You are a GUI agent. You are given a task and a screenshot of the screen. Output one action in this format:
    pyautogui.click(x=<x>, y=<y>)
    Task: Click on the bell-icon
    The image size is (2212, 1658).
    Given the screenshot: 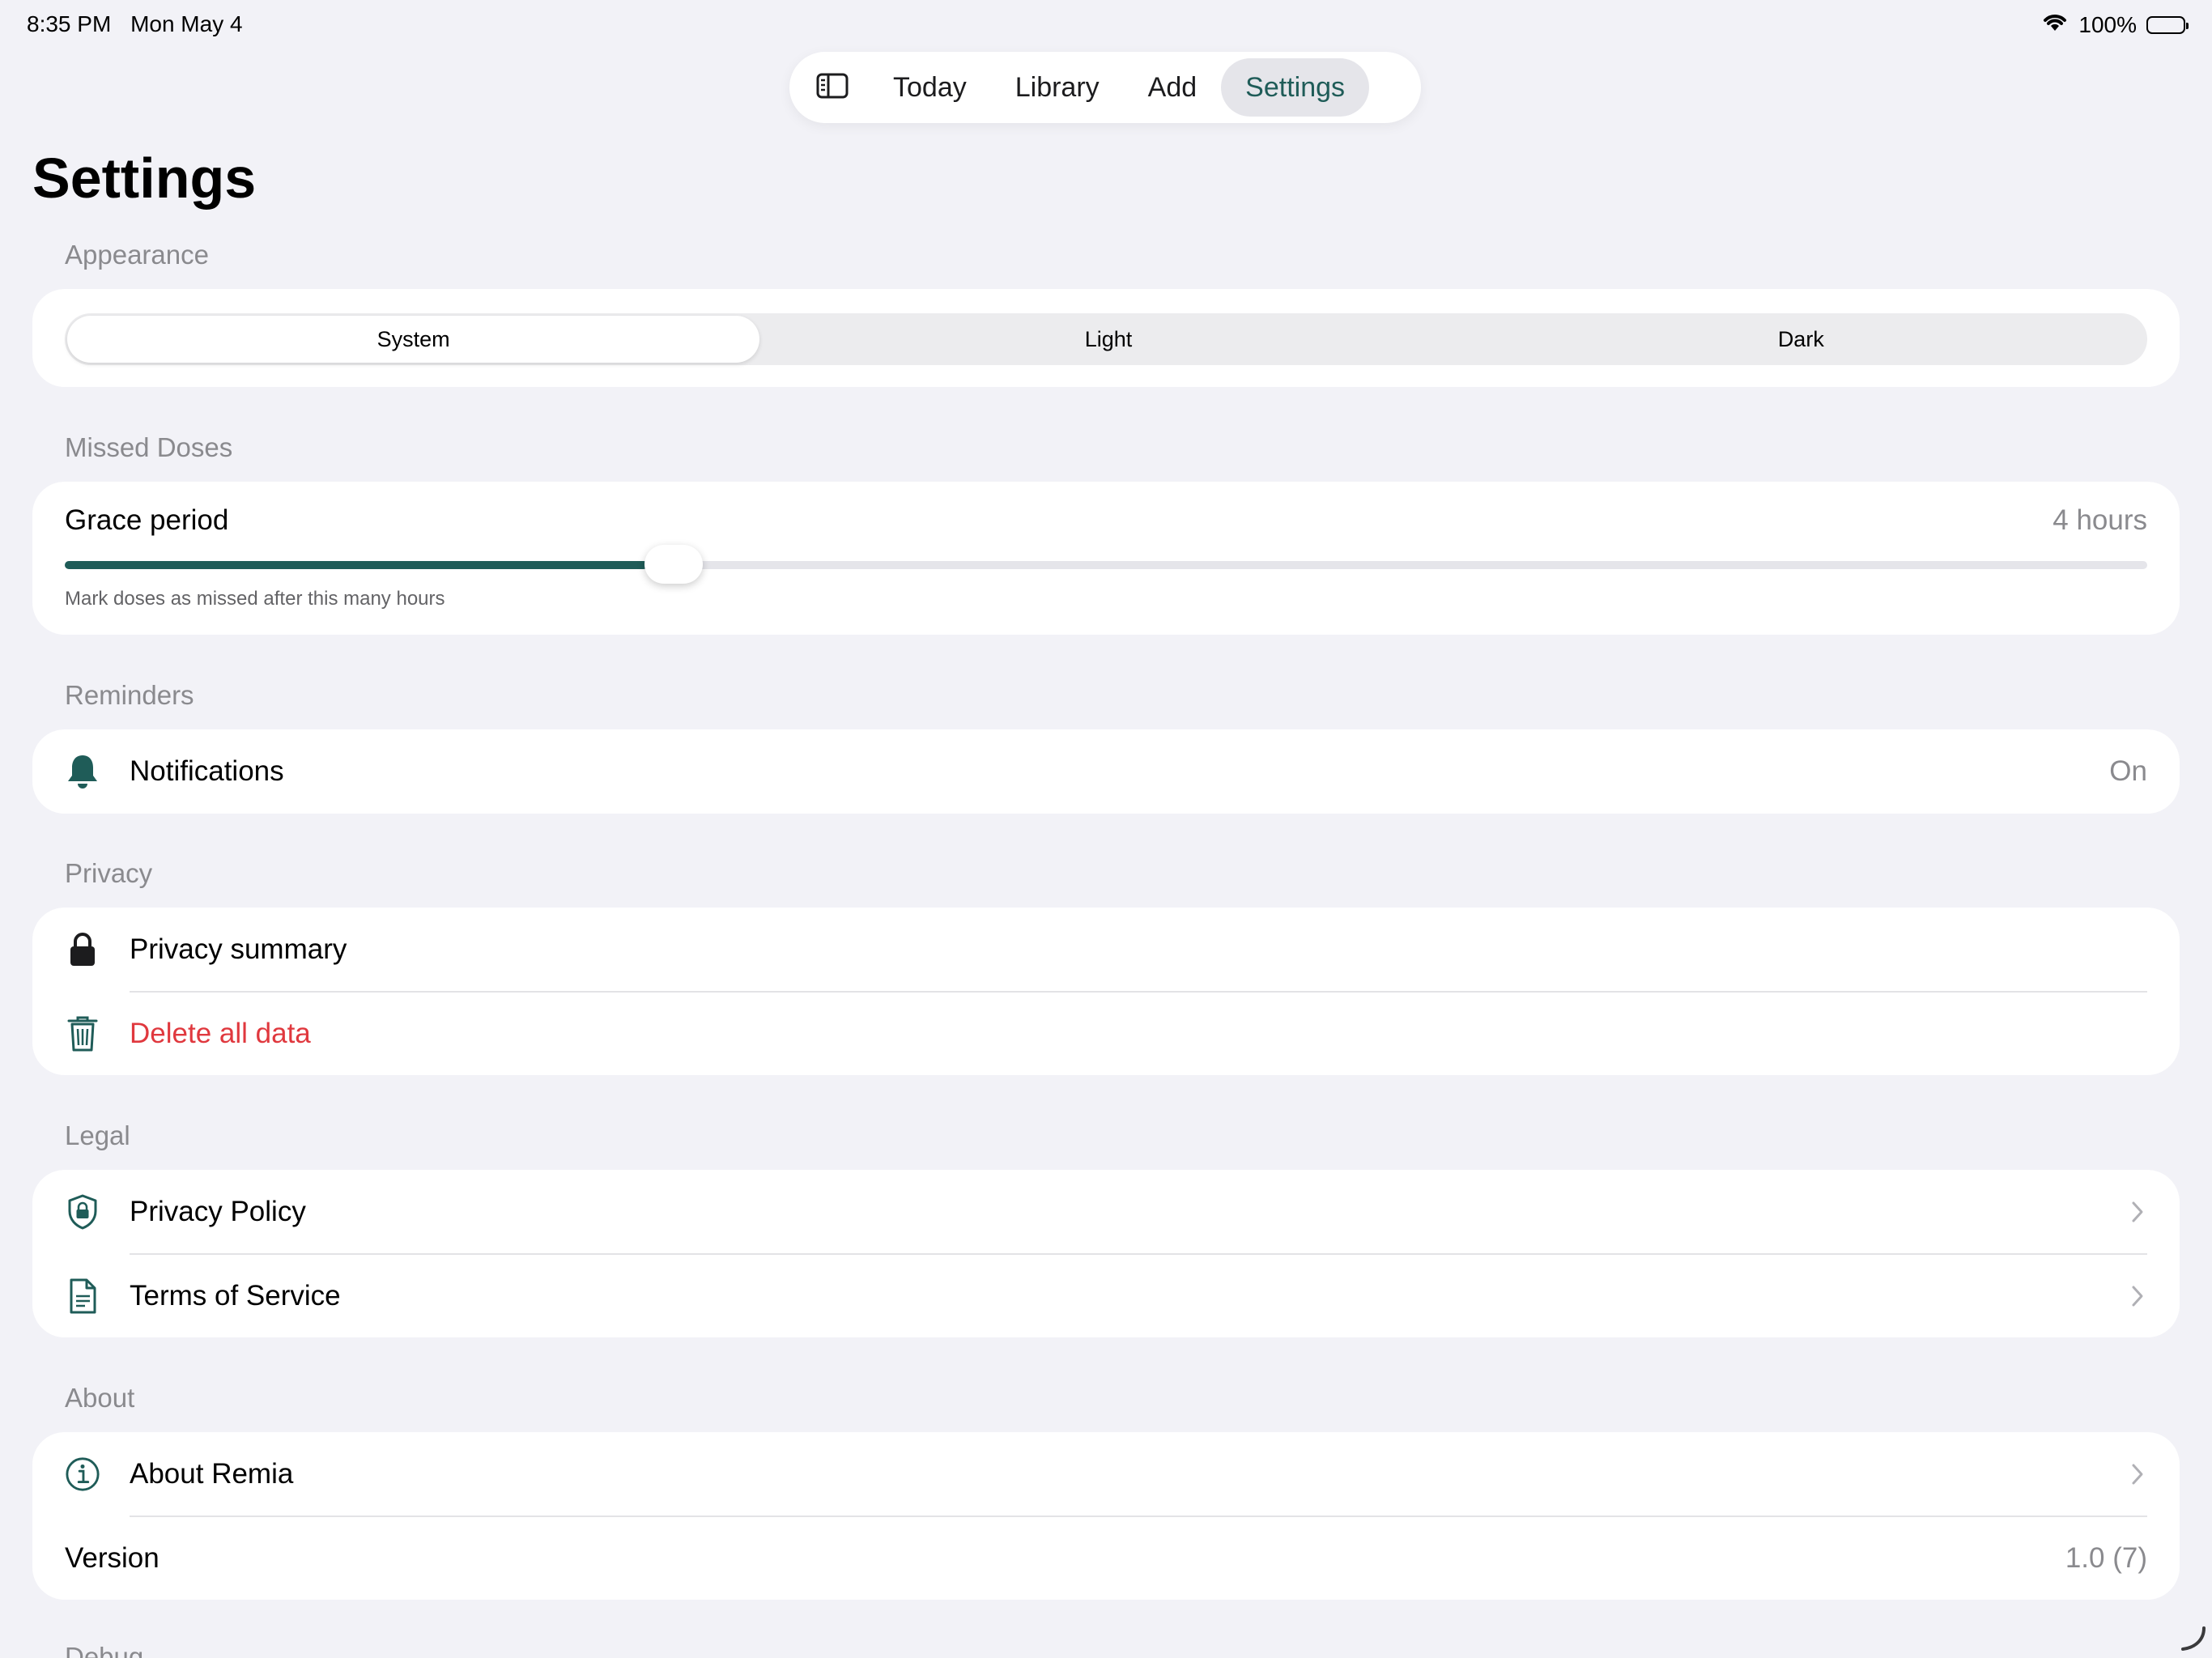 What is the action you would take?
    pyautogui.click(x=83, y=771)
    